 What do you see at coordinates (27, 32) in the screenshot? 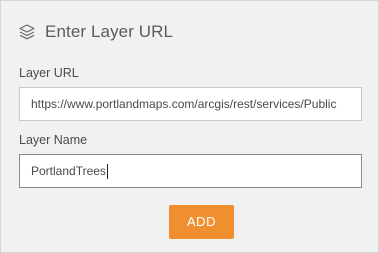
I see `layers-icon` at bounding box center [27, 32].